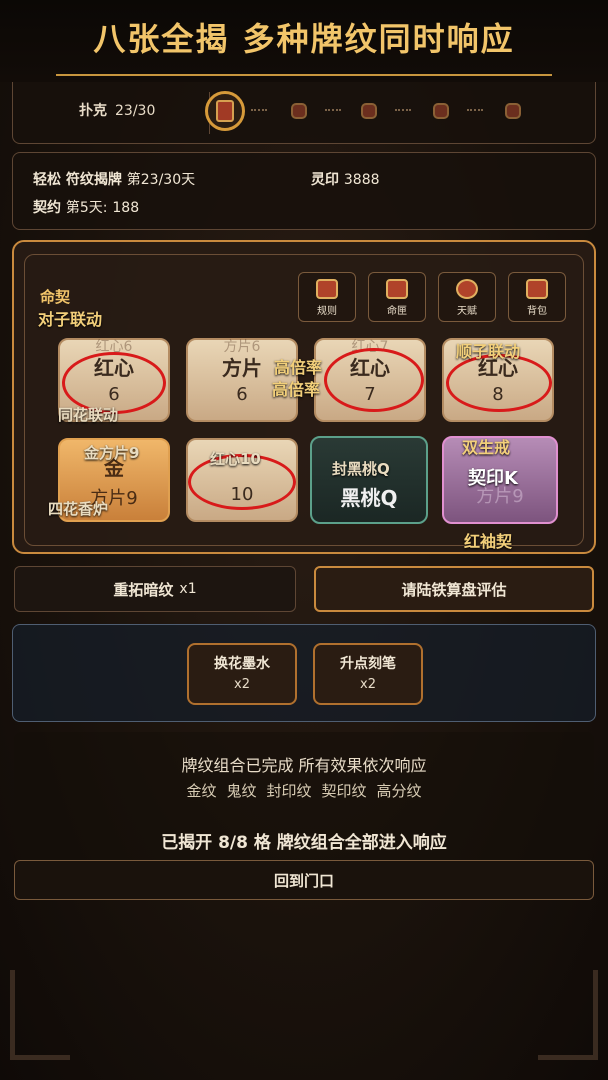 The image size is (608, 1080). What do you see at coordinates (304, 791) in the screenshot?
I see `triggered-patterns: 金纹 鬼纹 封印纹 契印纹 高分纹` at bounding box center [304, 791].